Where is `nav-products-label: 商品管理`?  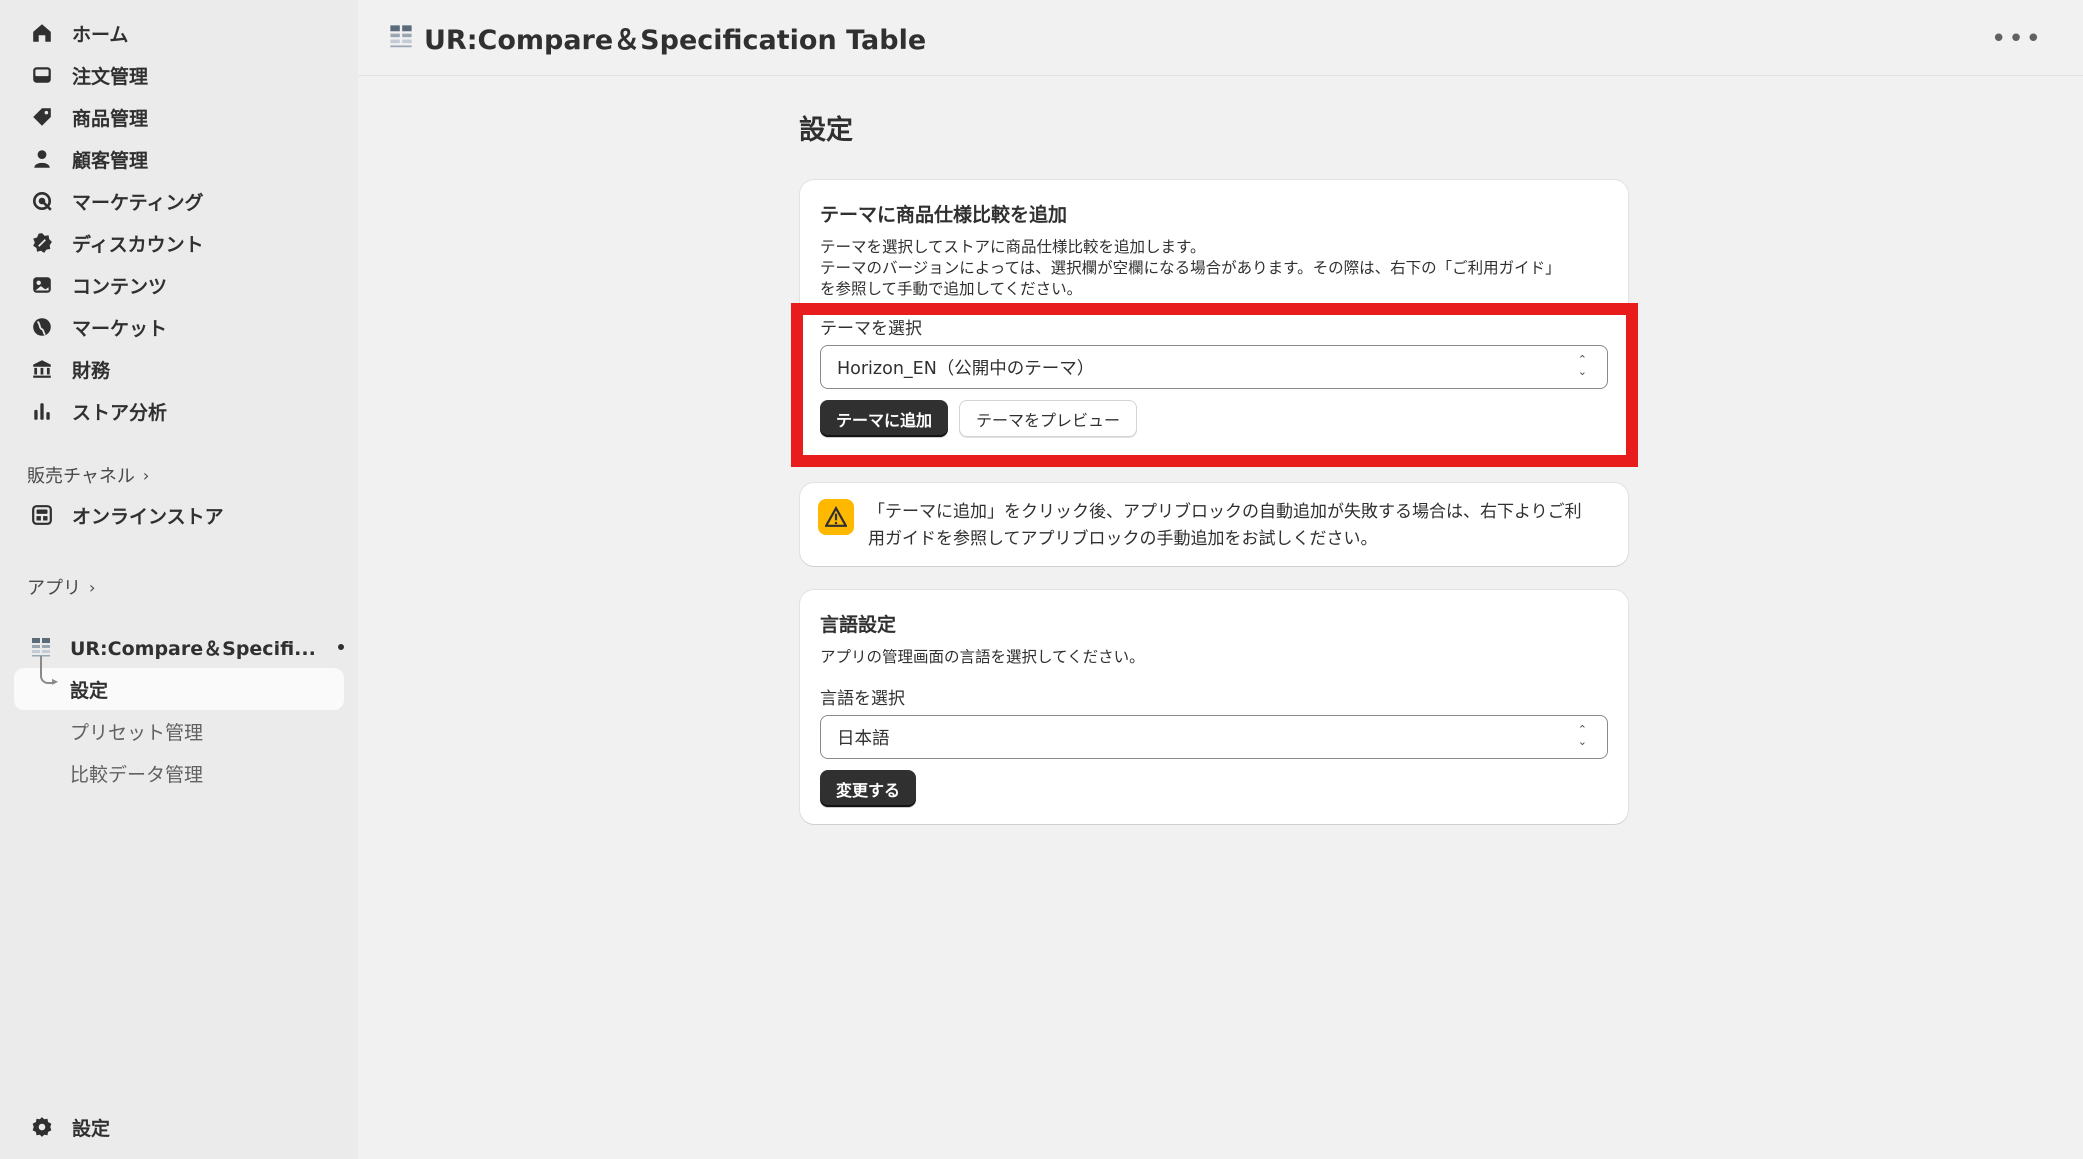 nav-products-label: 商品管理 is located at coordinates (110, 118).